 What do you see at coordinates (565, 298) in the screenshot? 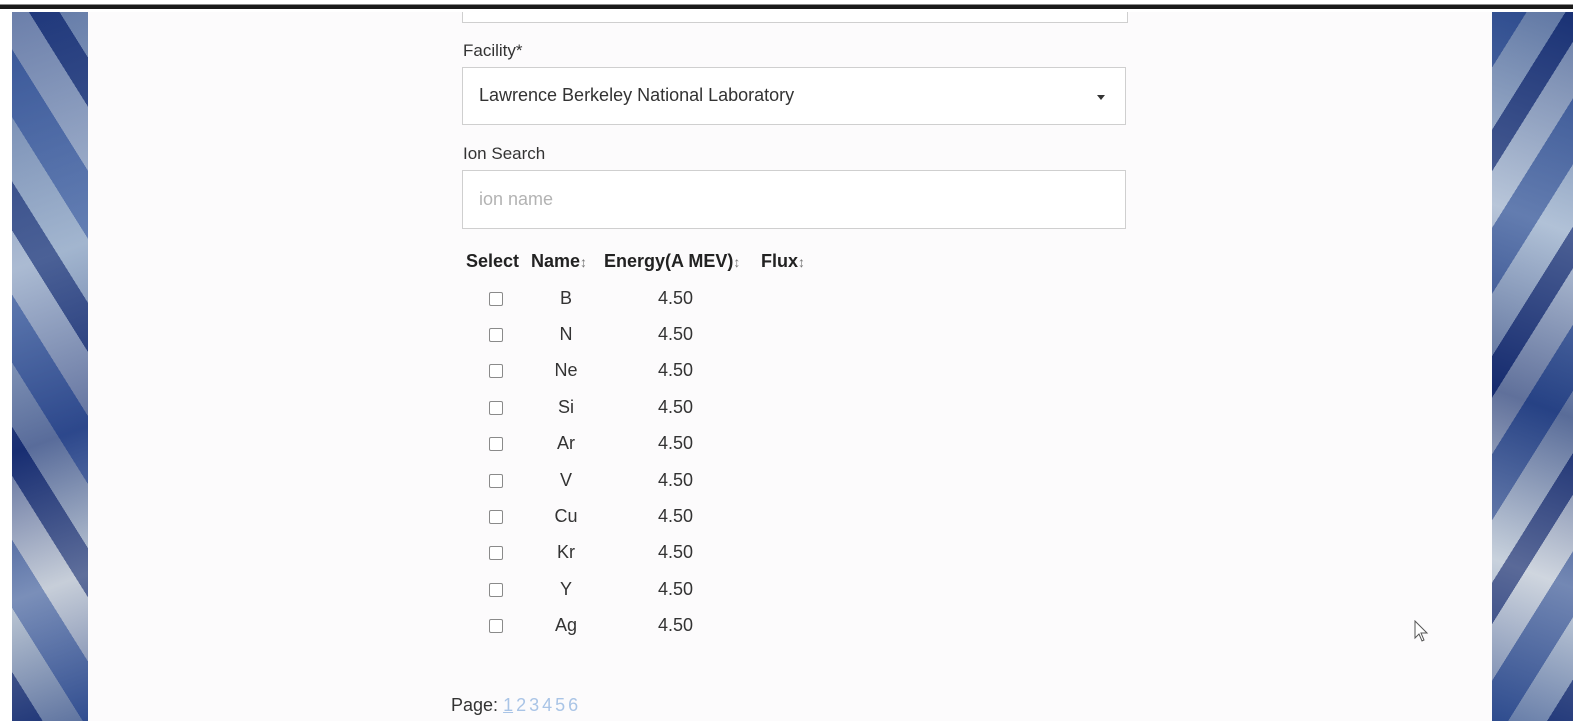
I see `ion-name-cell: B` at bounding box center [565, 298].